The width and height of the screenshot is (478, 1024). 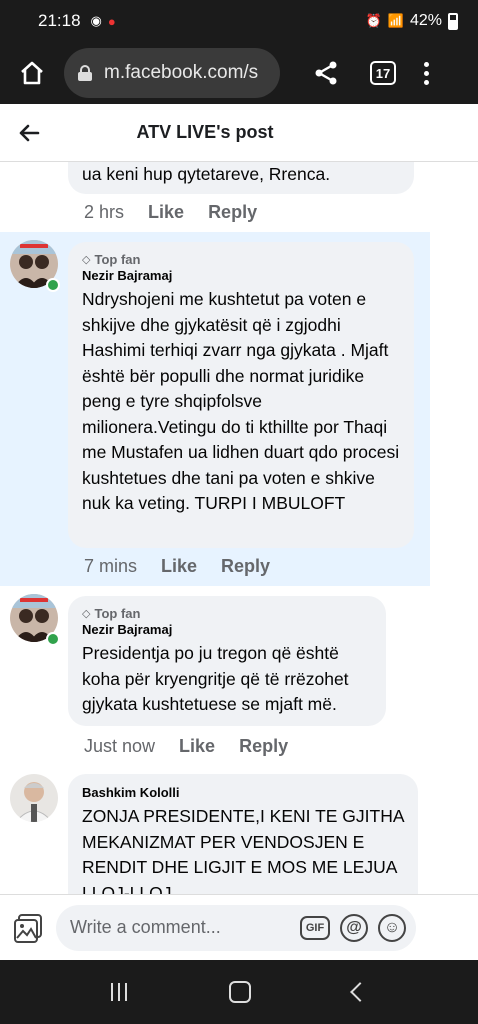 I want to click on post-header: ATV LIVE's post, so click(x=239, y=133).